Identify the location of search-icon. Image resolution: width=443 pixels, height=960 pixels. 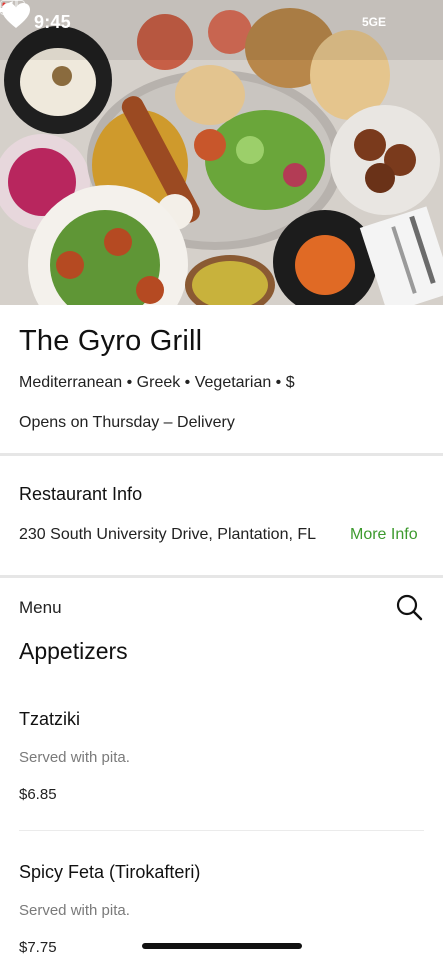
(409, 607).